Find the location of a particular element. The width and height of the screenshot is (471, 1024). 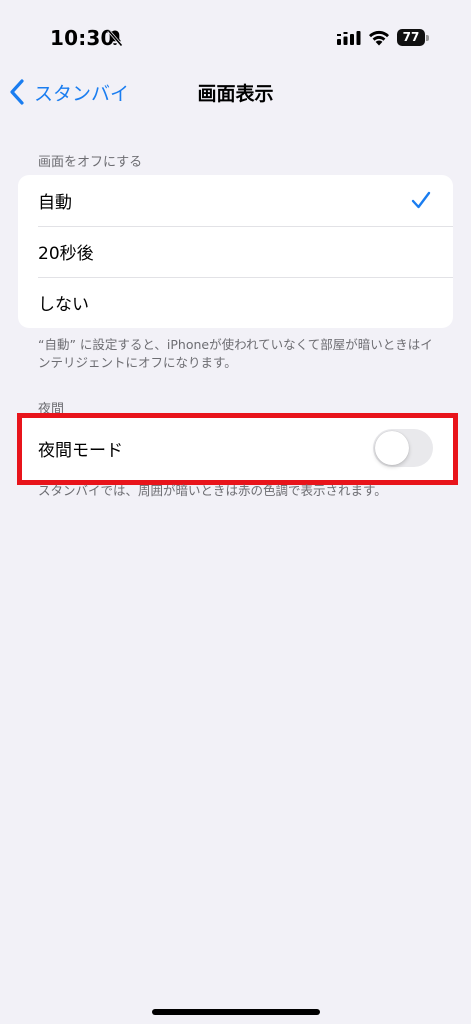

option-label: 自動 is located at coordinates (55, 203).